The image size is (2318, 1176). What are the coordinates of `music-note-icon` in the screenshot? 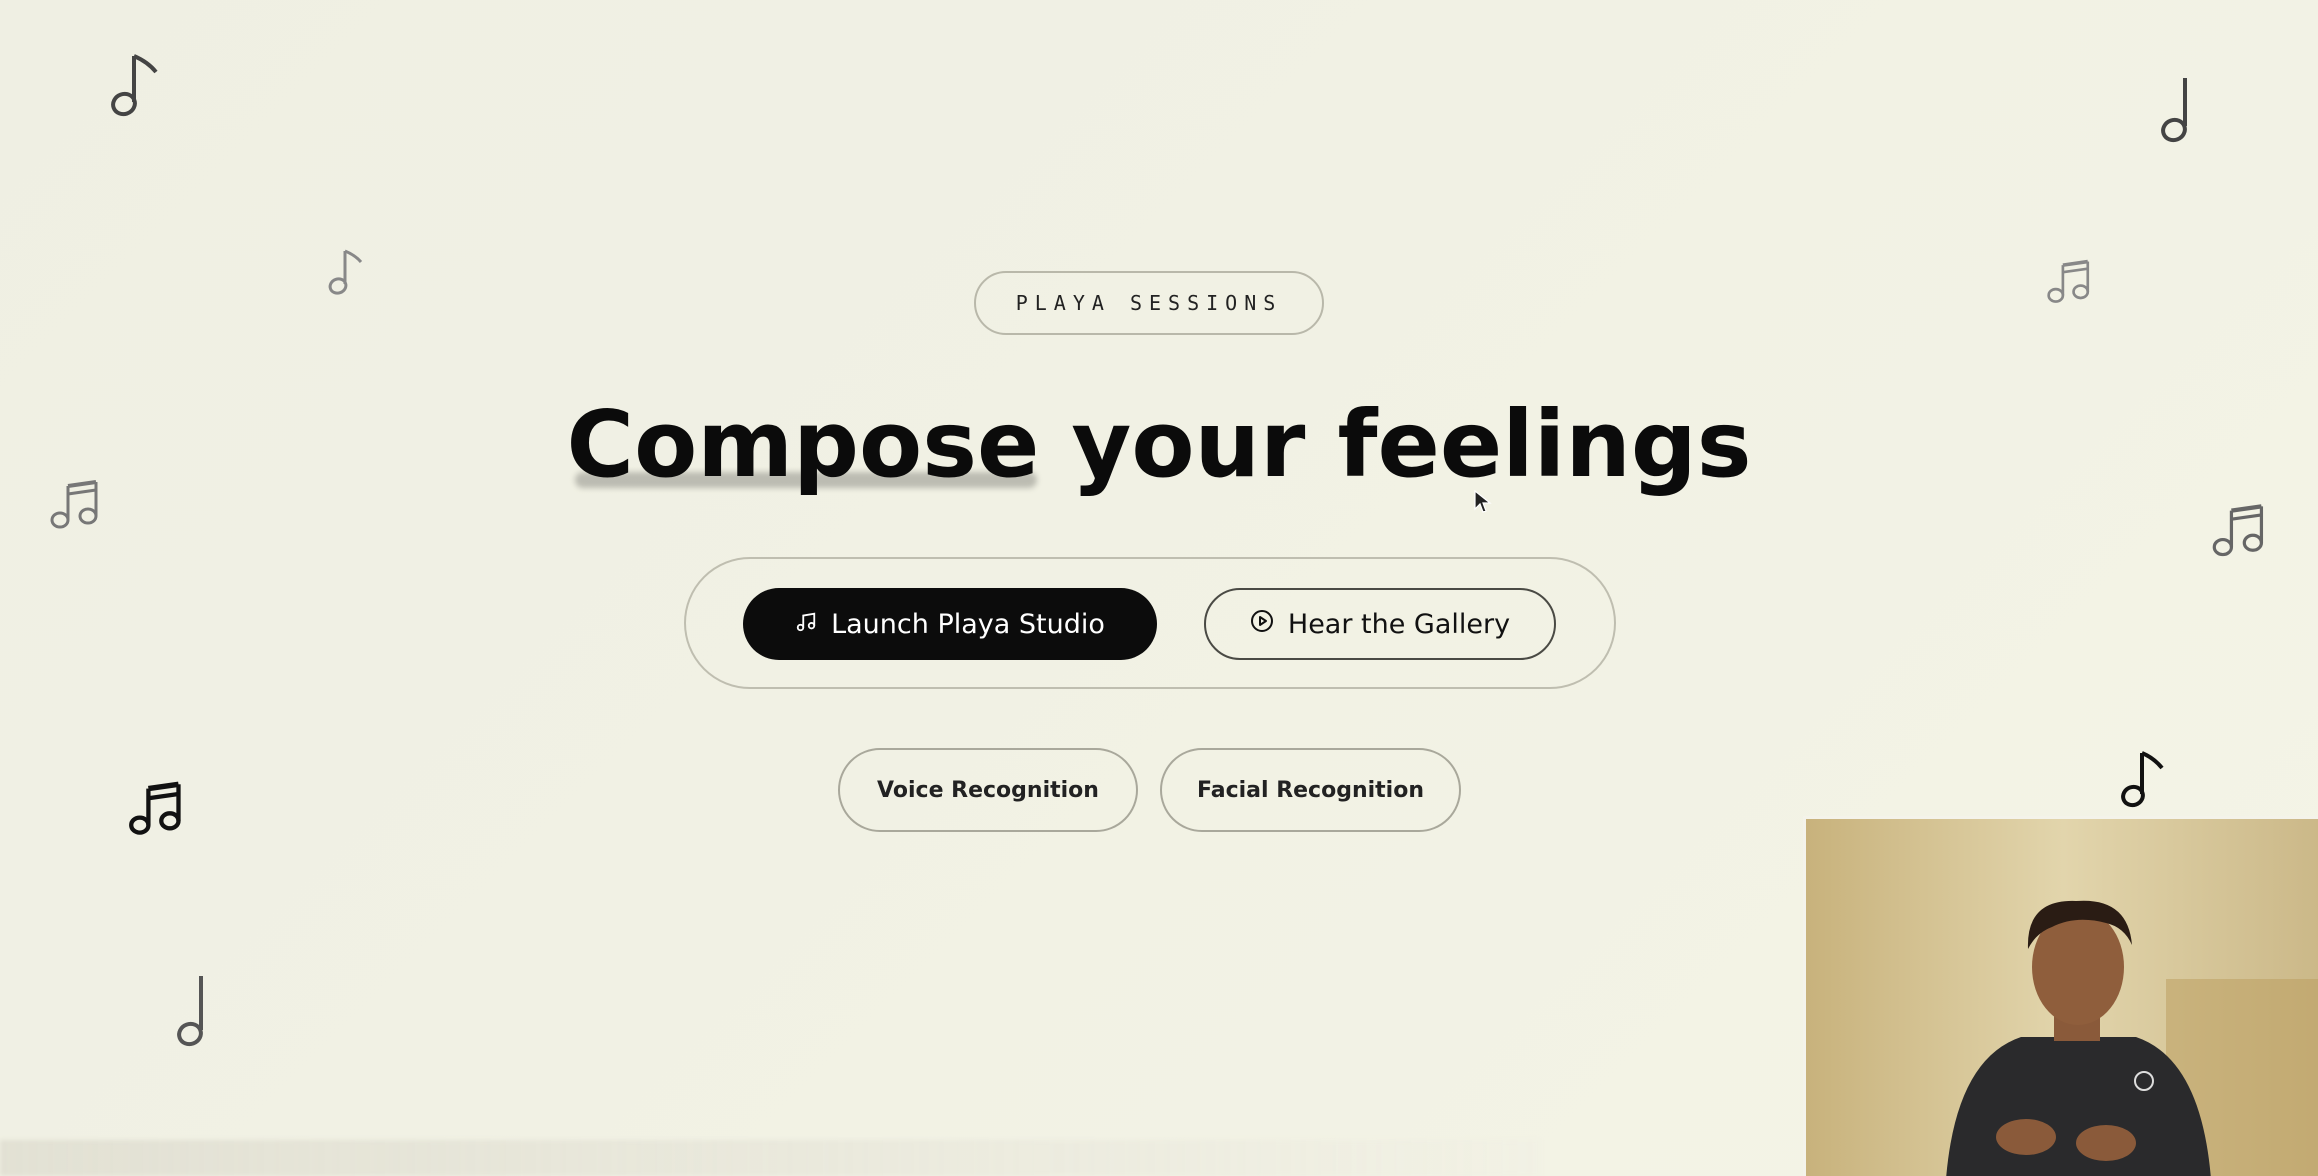 It's located at (806, 624).